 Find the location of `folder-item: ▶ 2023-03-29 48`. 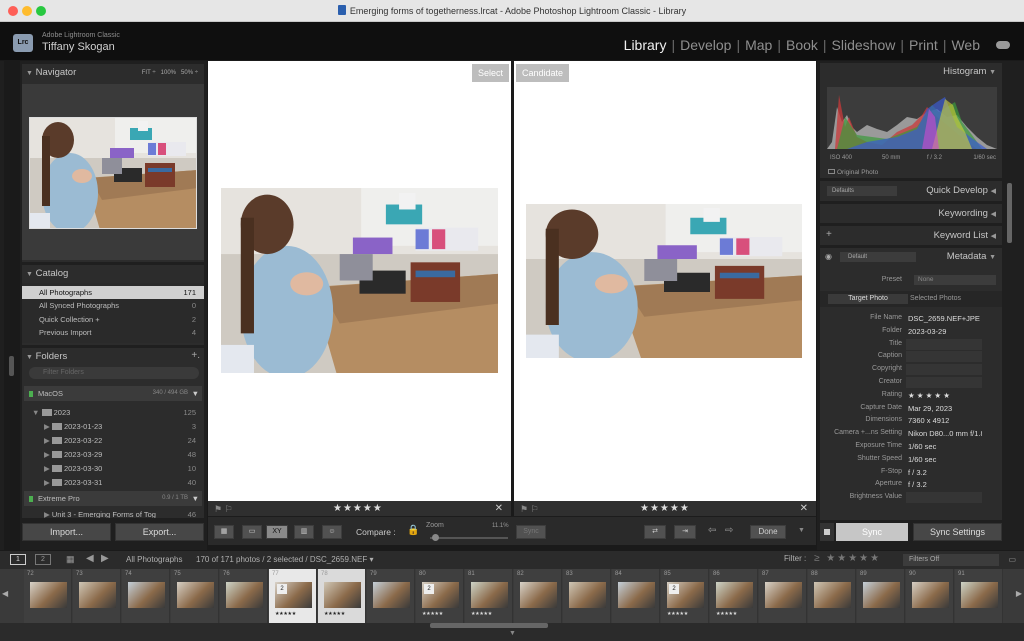

folder-item: ▶ 2023-03-29 48 is located at coordinates (113, 454).